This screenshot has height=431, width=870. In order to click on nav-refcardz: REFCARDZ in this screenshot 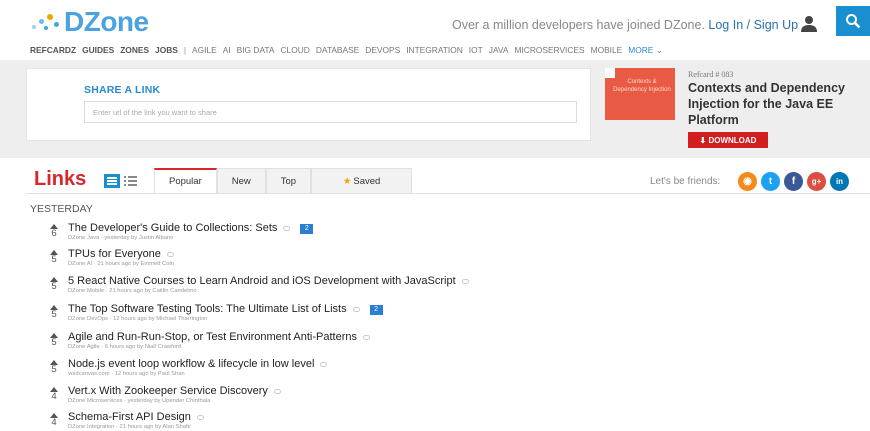, I will do `click(53, 50)`.